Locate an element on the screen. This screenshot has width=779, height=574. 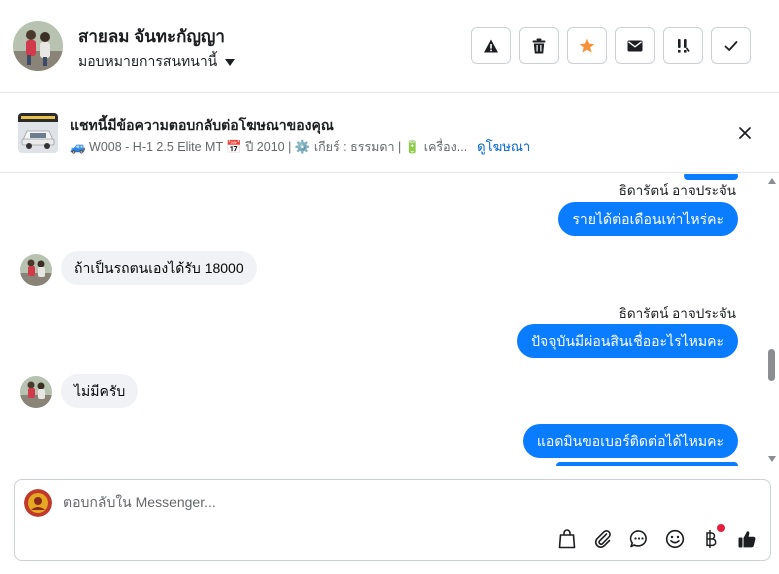
scroll-up-arrow-icon is located at coordinates (772, 181).